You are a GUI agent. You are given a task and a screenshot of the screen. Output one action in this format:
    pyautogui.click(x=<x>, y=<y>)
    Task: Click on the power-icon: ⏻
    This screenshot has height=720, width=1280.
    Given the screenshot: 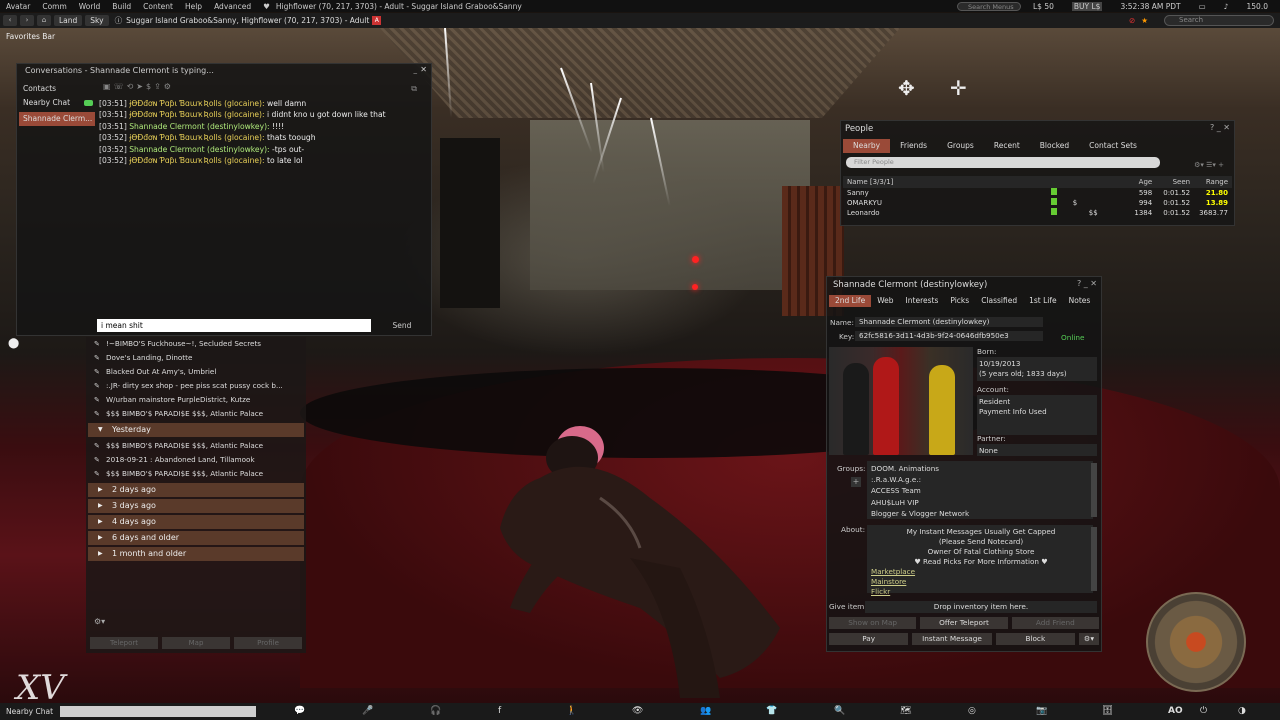 What is the action you would take?
    pyautogui.click(x=1203, y=711)
    